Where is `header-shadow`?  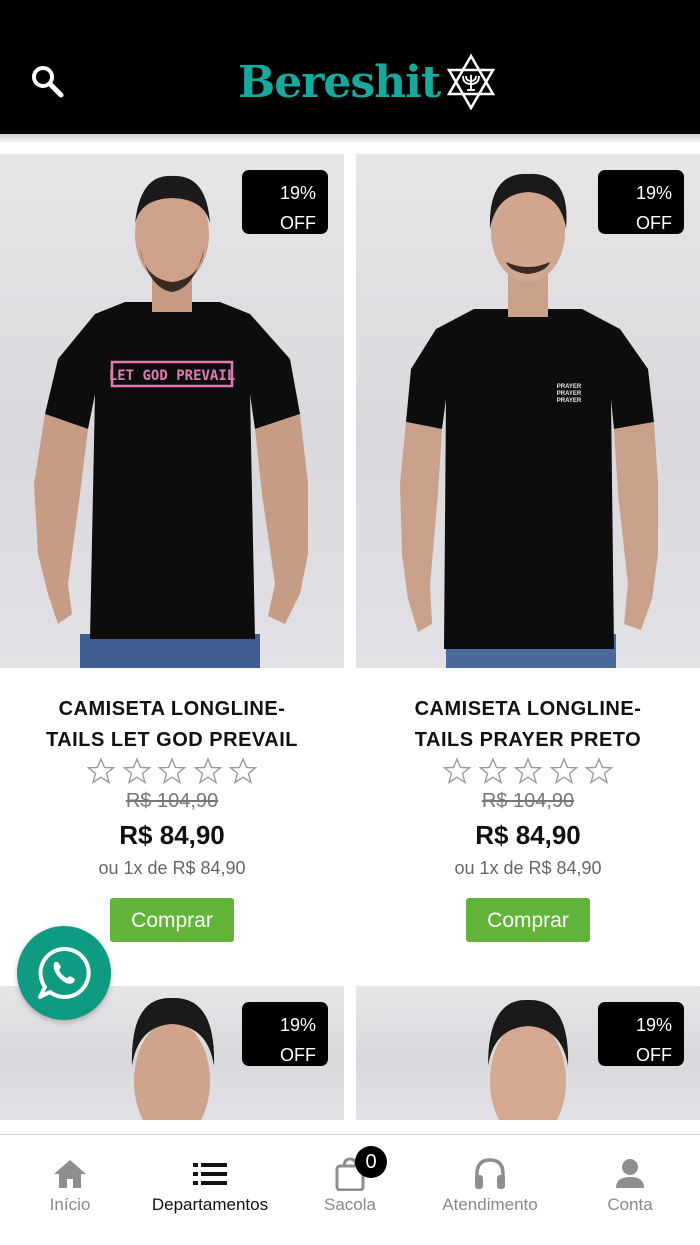 header-shadow is located at coordinates (350, 139).